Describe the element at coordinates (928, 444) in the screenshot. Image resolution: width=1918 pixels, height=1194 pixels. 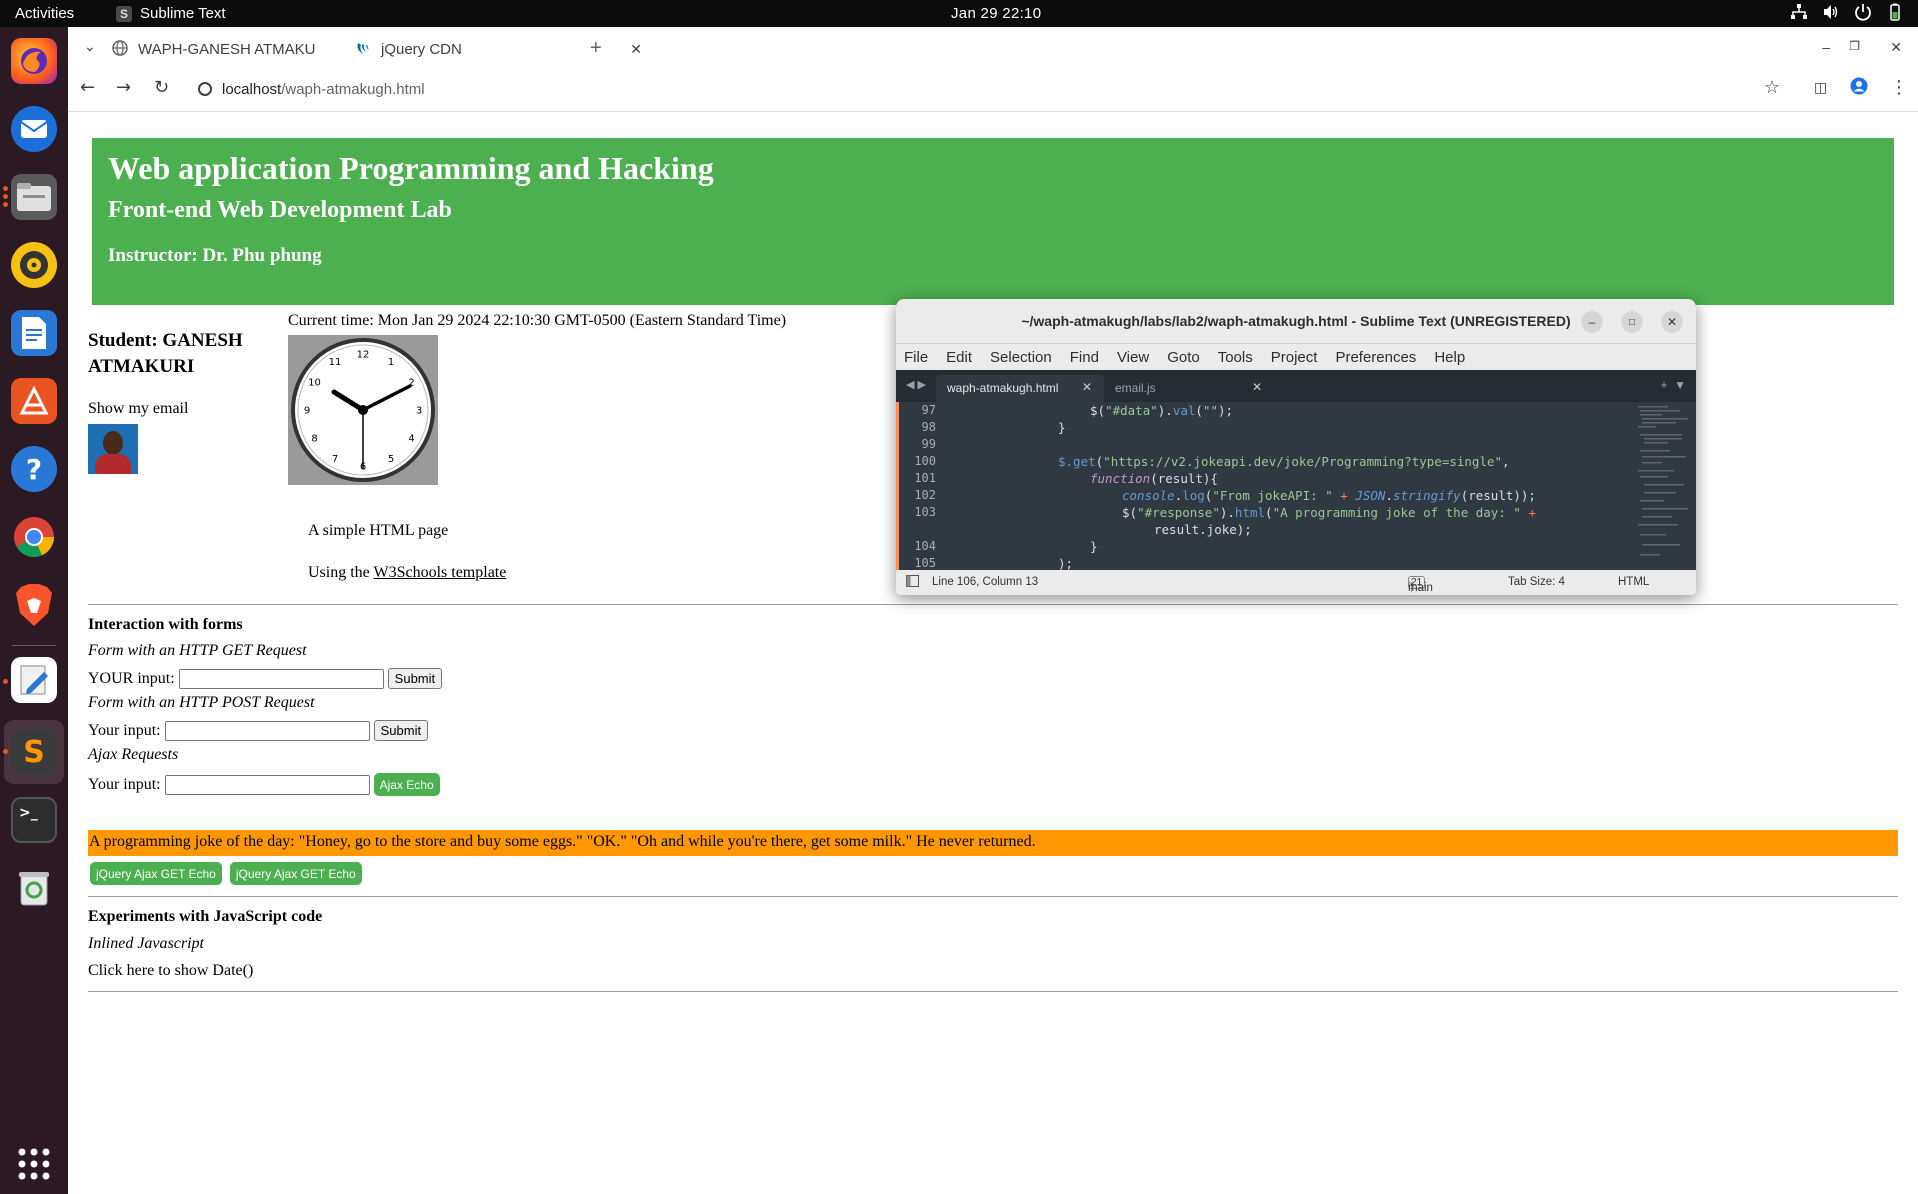
I see `line-number: 99` at that location.